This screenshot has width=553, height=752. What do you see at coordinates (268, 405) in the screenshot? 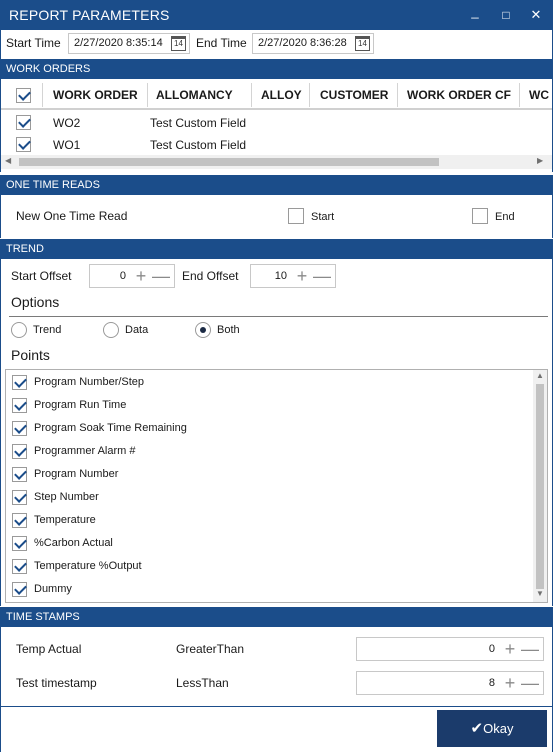
I see `list-item: Program Run Time` at bounding box center [268, 405].